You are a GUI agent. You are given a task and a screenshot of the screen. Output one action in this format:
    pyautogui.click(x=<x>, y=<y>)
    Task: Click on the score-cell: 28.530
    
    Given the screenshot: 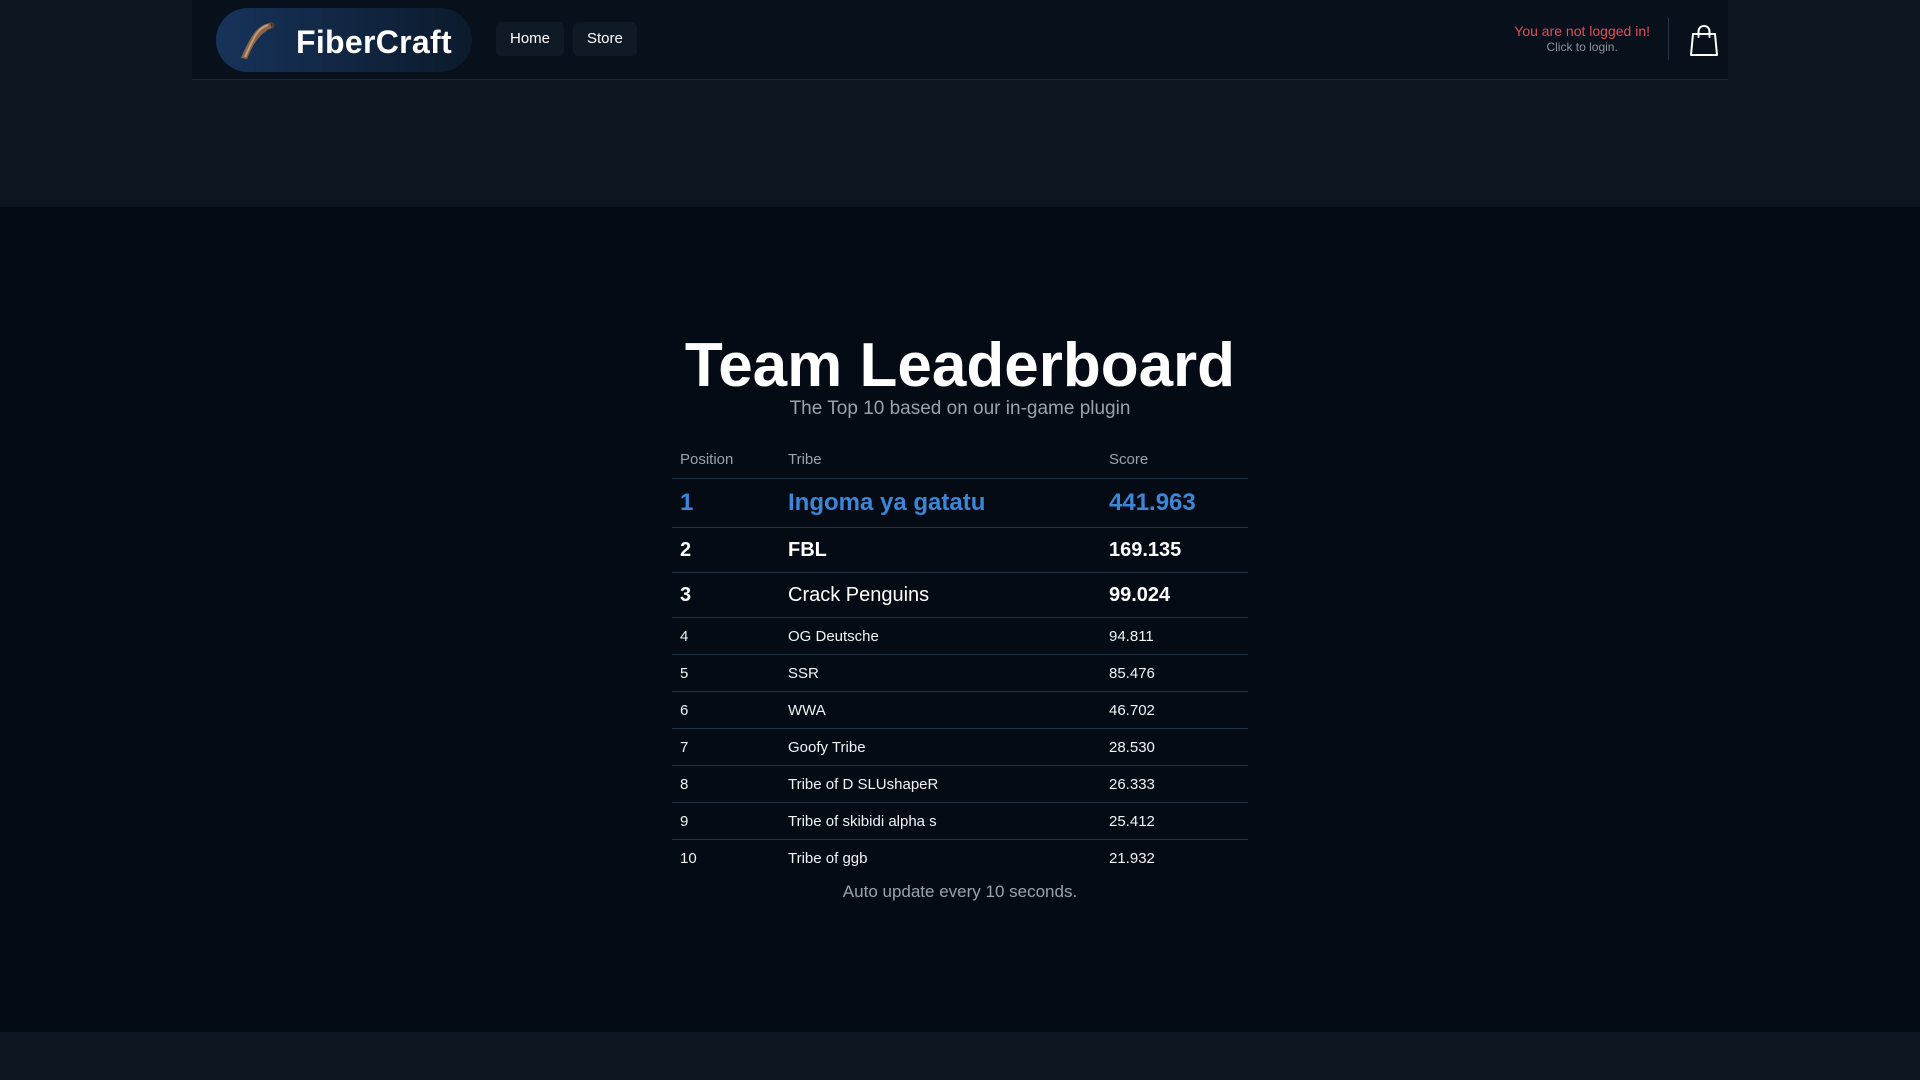 What is the action you would take?
    pyautogui.click(x=1174, y=747)
    